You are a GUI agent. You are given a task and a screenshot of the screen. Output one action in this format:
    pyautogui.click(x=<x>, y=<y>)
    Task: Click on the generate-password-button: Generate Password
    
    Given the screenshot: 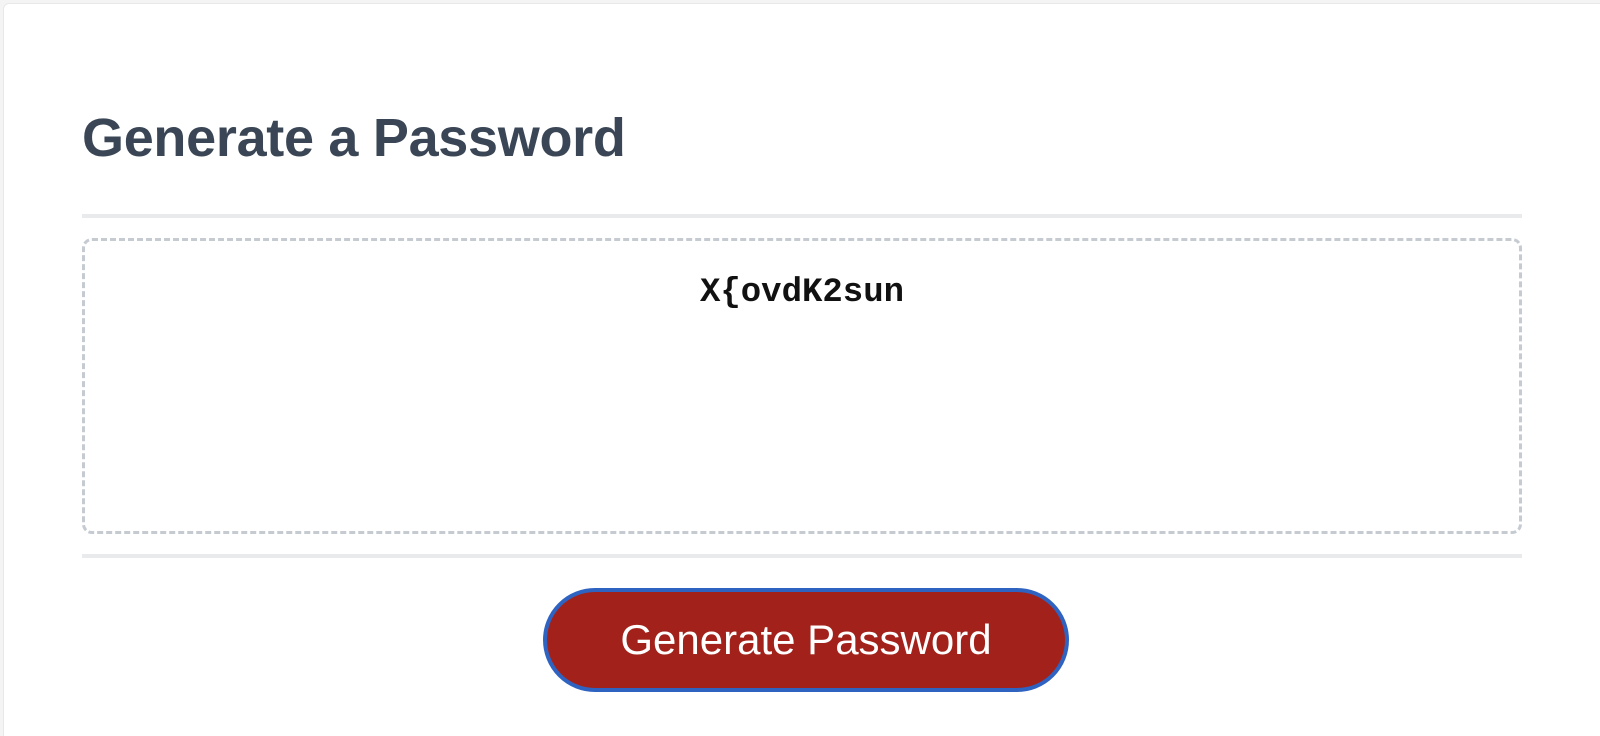 What is the action you would take?
    pyautogui.click(x=806, y=640)
    